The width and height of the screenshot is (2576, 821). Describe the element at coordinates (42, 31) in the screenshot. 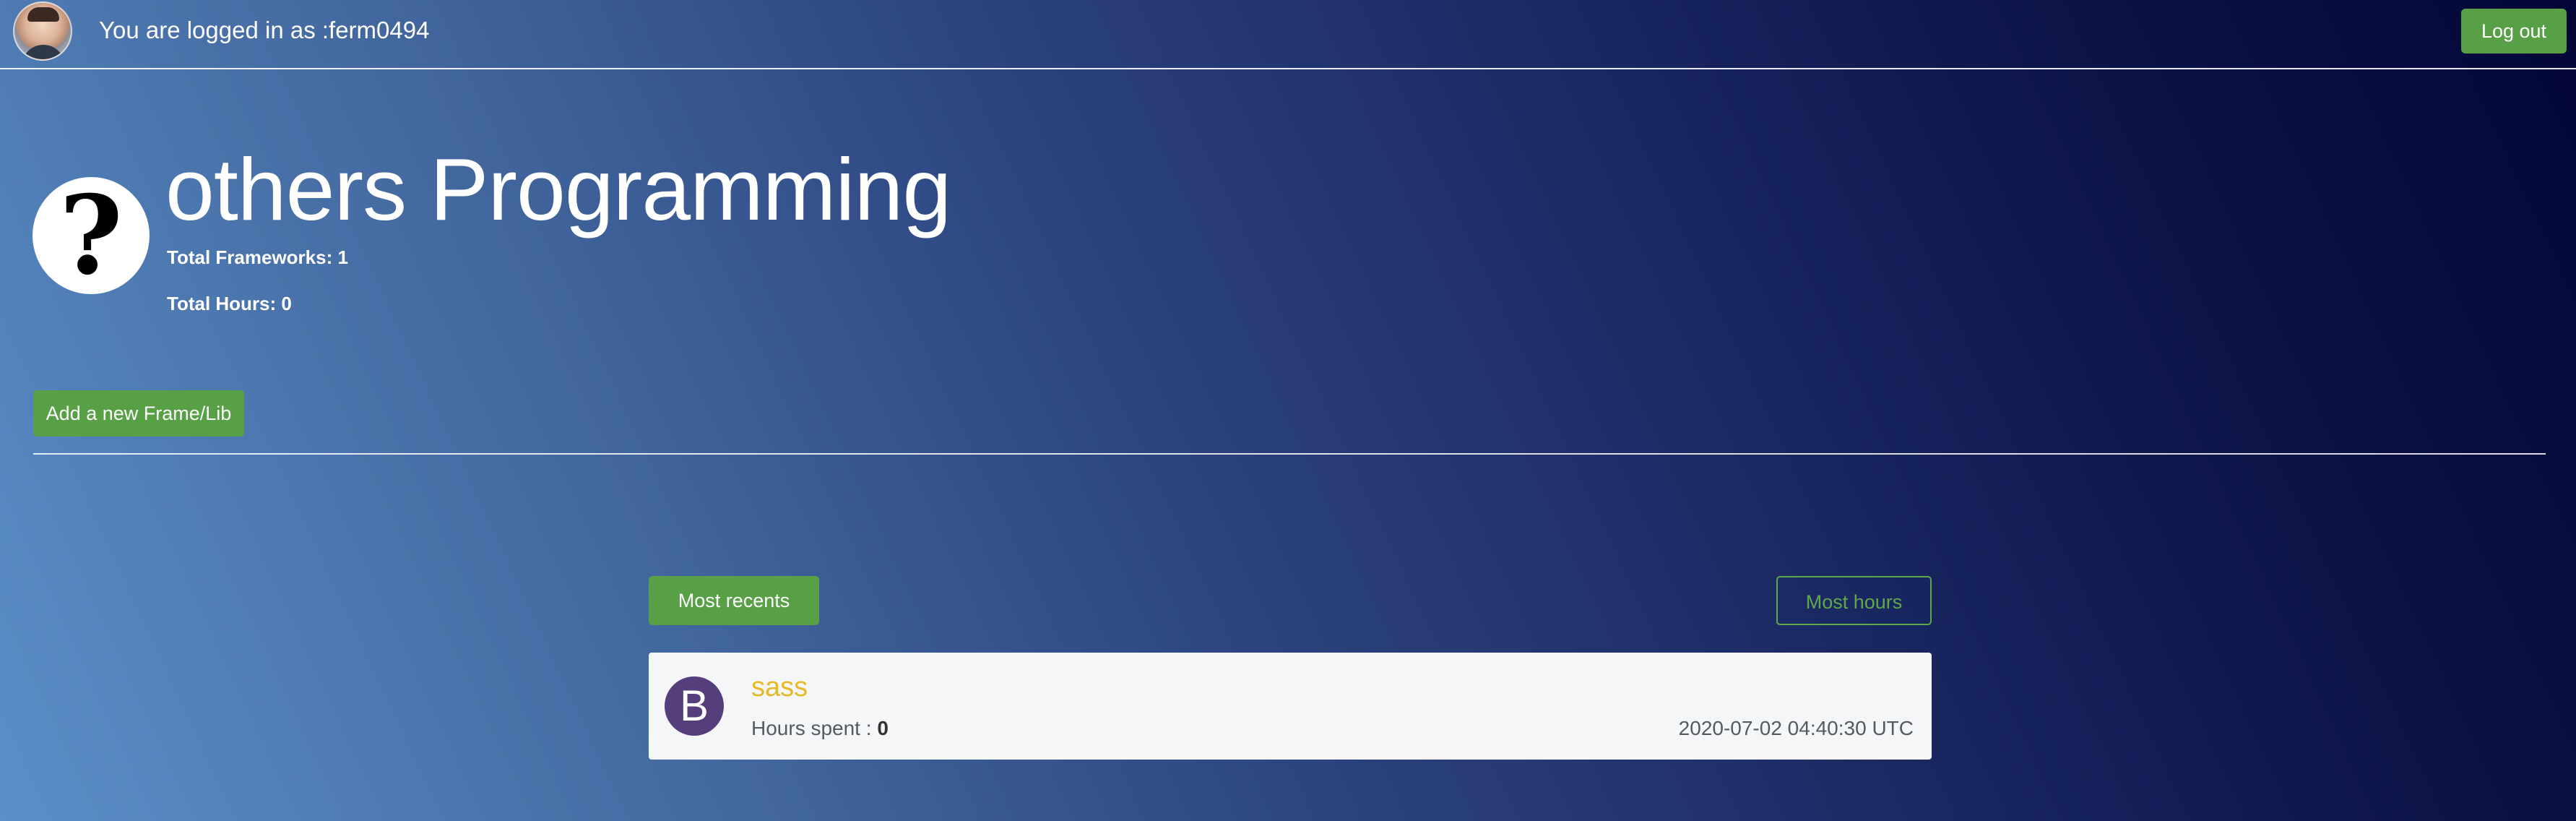

I see `user-avatar` at that location.